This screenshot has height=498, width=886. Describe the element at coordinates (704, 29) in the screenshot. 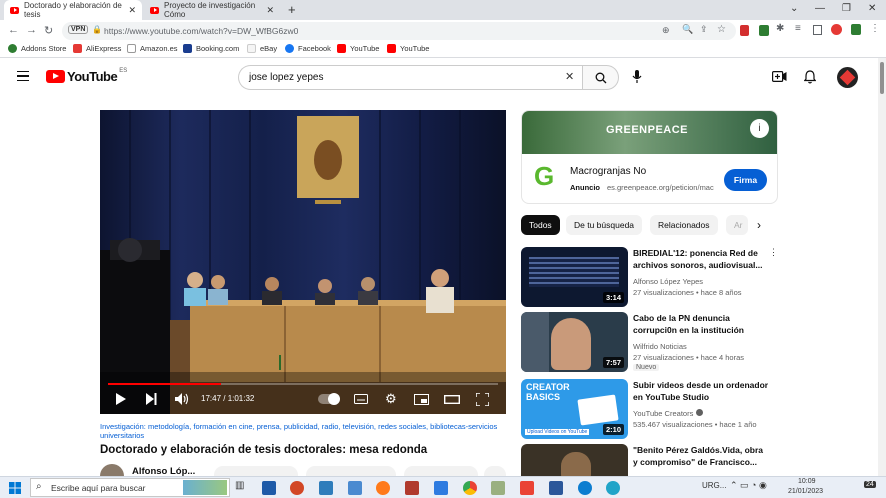

I see `share-icon: ⇪` at that location.